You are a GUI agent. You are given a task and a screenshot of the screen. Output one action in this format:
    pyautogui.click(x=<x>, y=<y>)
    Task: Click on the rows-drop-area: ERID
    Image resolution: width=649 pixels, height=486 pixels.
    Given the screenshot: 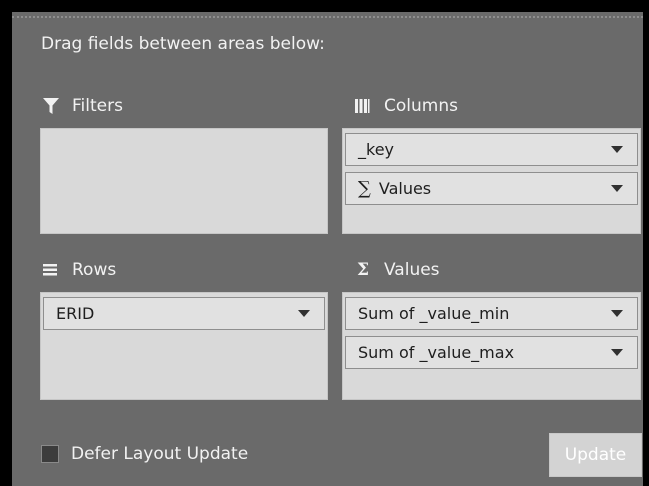 What is the action you would take?
    pyautogui.click(x=184, y=346)
    